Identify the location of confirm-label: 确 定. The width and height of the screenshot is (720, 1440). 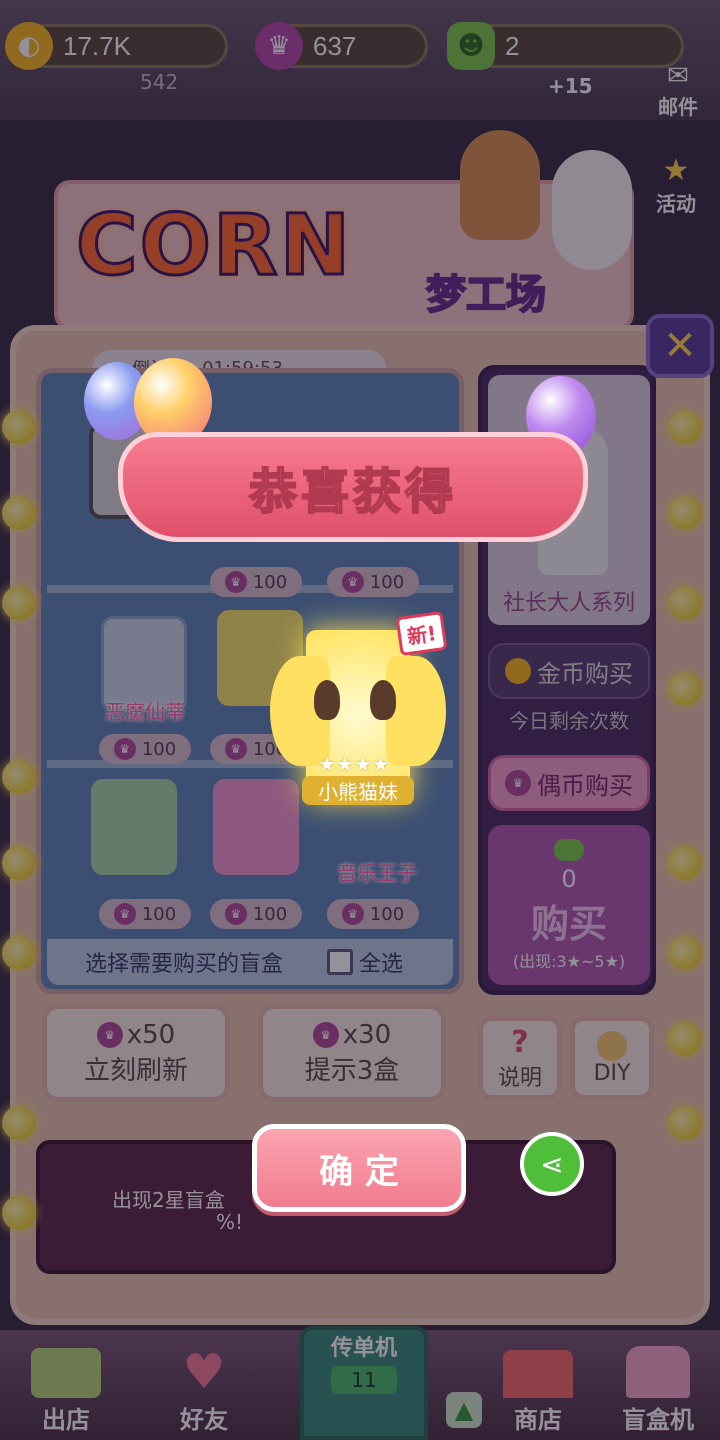
(359, 1171).